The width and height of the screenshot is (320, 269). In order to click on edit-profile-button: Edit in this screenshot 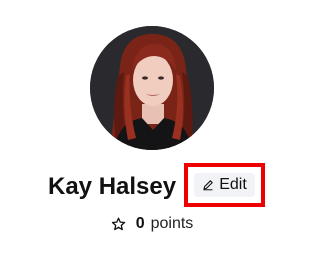, I will do `click(224, 185)`.